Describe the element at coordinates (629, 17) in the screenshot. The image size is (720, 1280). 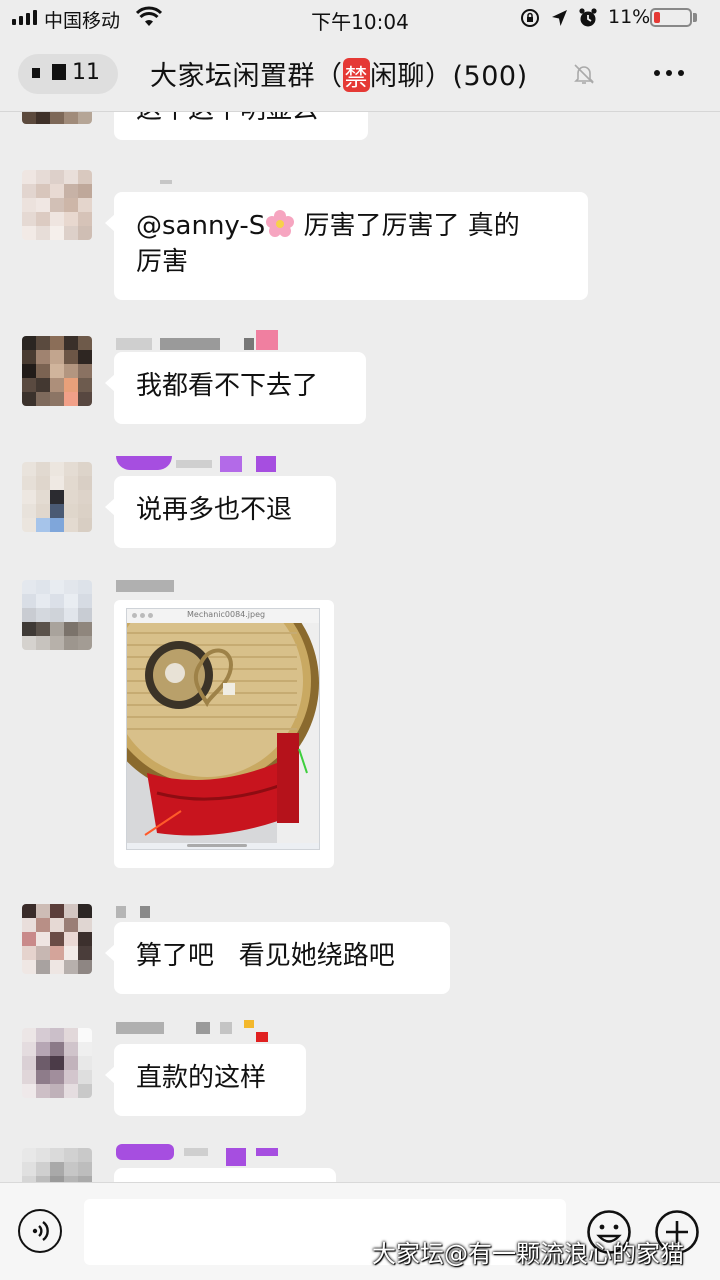
I see `battery-percent: 11%` at that location.